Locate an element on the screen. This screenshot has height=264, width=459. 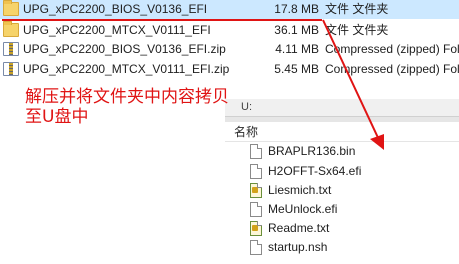
red-arrow-icon is located at coordinates (353, 84).